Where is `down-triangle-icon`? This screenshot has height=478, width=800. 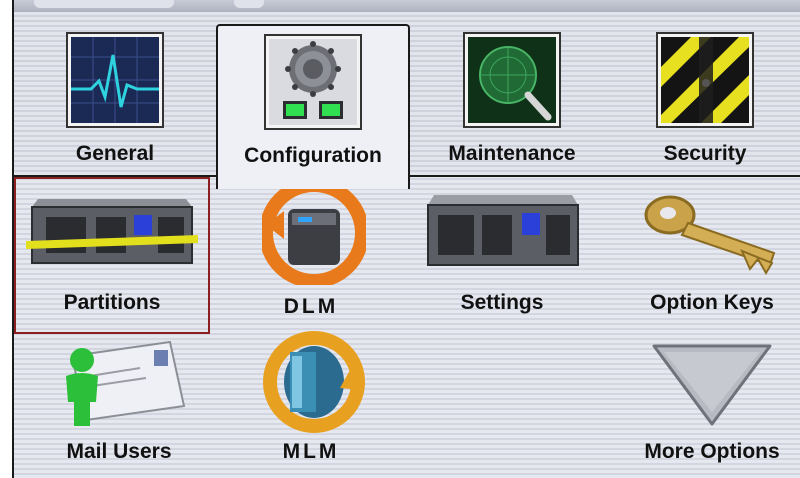 down-triangle-icon is located at coordinates (712, 385).